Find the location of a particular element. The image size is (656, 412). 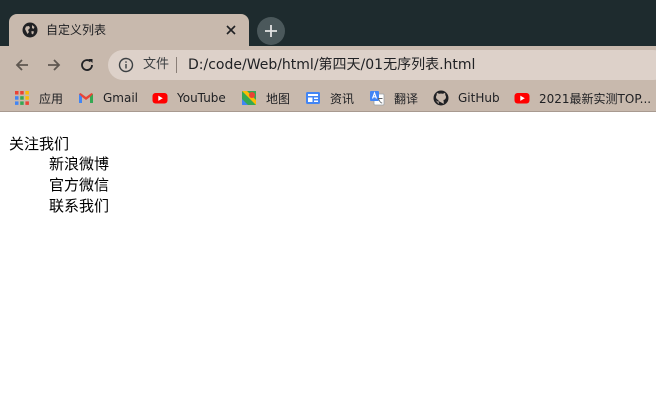

bookmark-gmail: Gmail is located at coordinates (108, 98).